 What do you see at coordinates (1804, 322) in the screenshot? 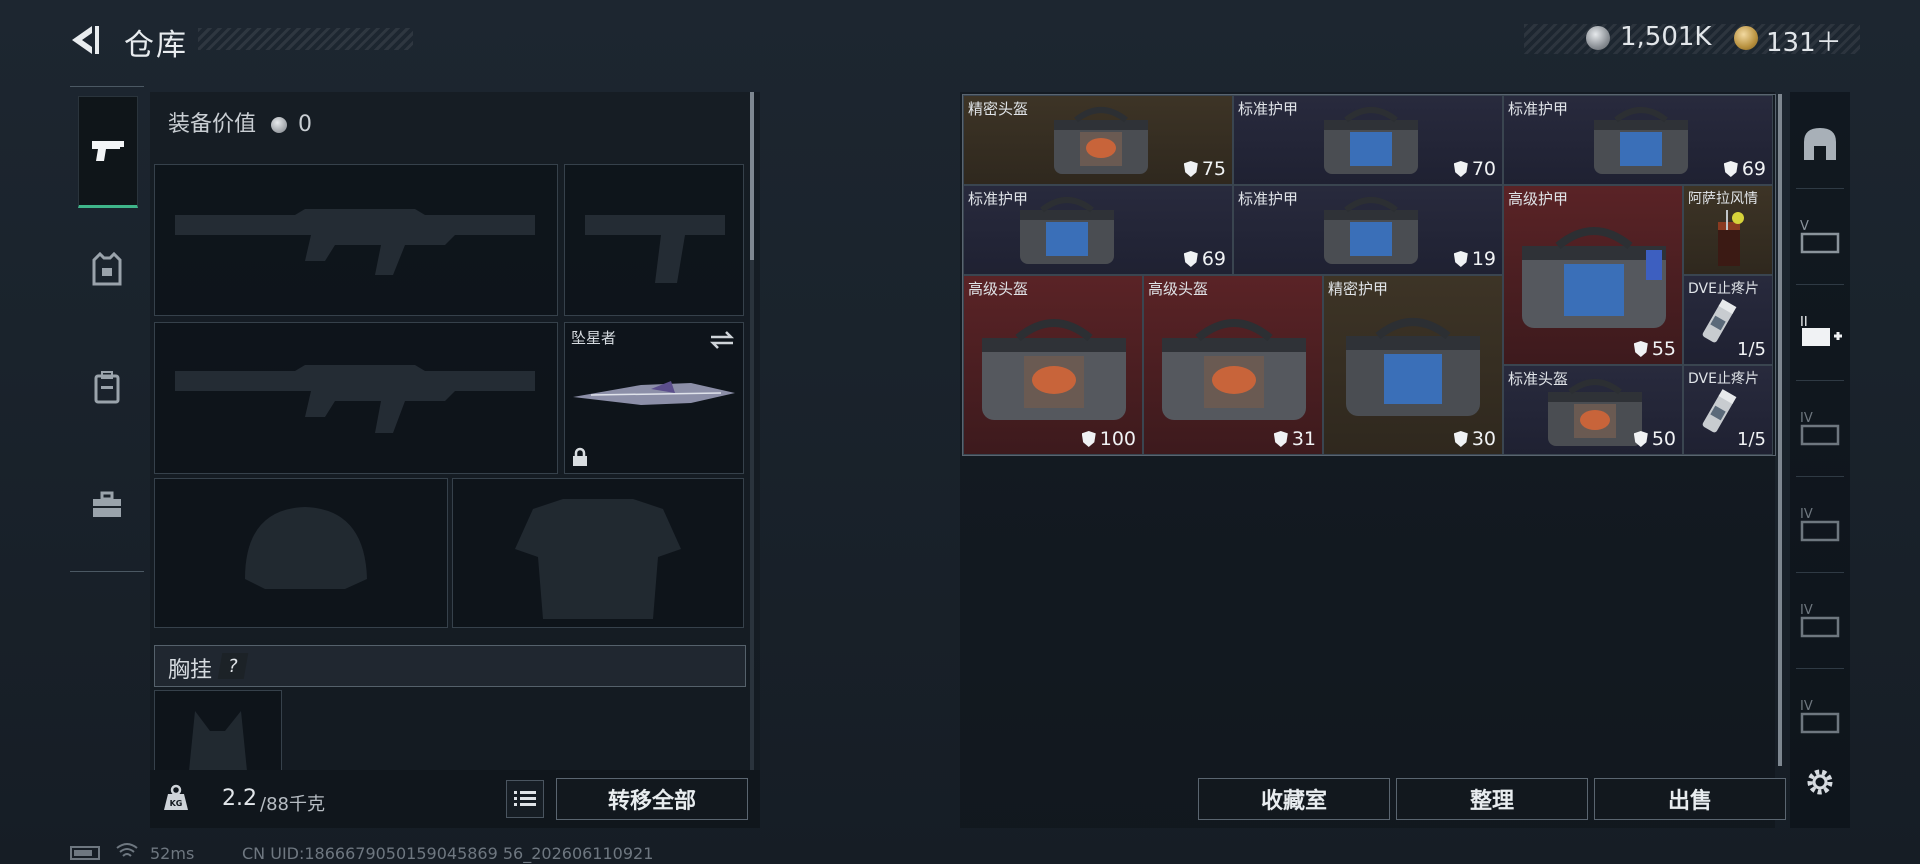
I see `stash-tab-label: II` at bounding box center [1804, 322].